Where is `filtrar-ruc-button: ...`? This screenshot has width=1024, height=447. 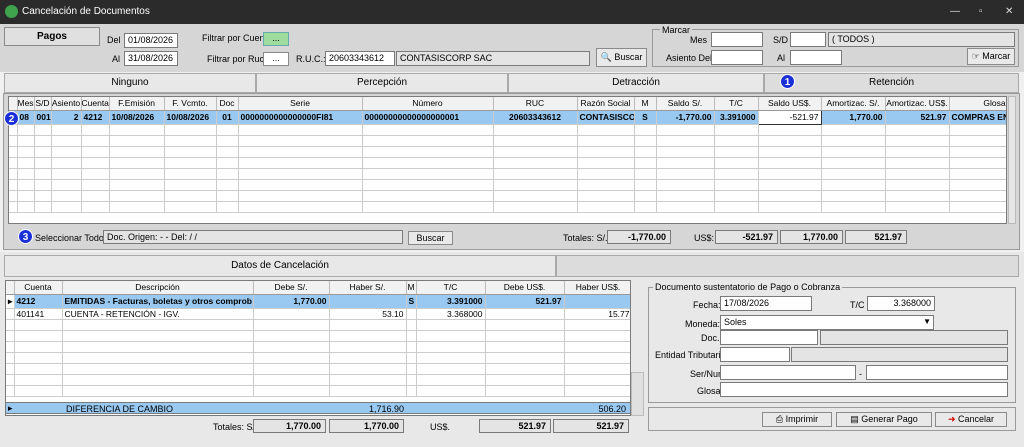 filtrar-ruc-button: ... is located at coordinates (276, 59).